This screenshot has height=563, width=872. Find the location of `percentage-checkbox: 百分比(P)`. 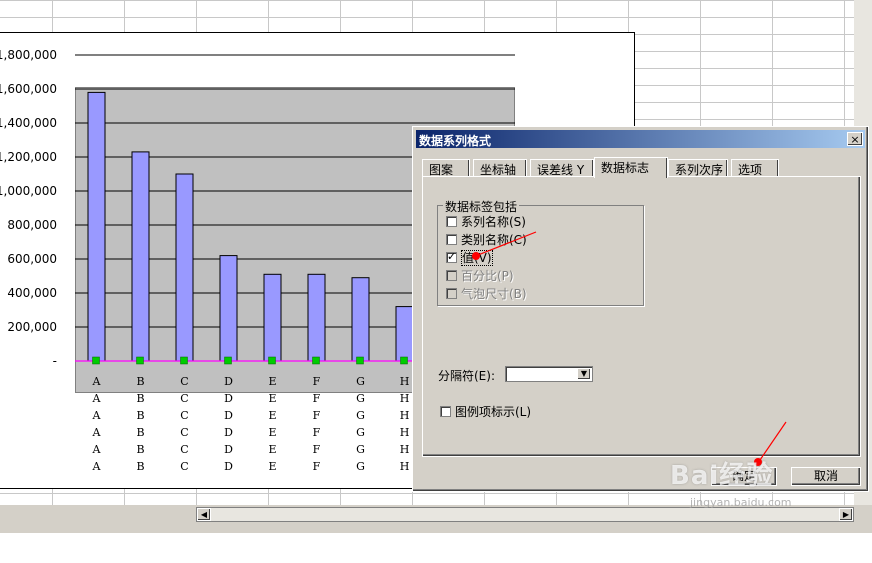

percentage-checkbox: 百分比(P) is located at coordinates (480, 275).